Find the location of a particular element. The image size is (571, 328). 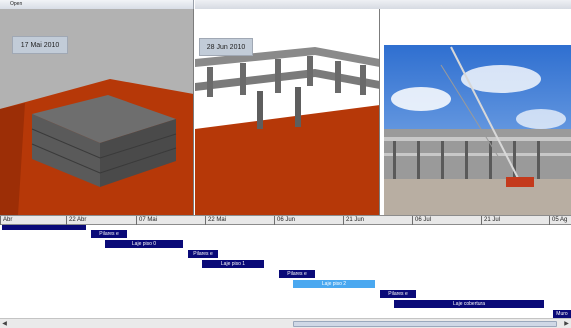

right-window-title is located at coordinates (200, 4).